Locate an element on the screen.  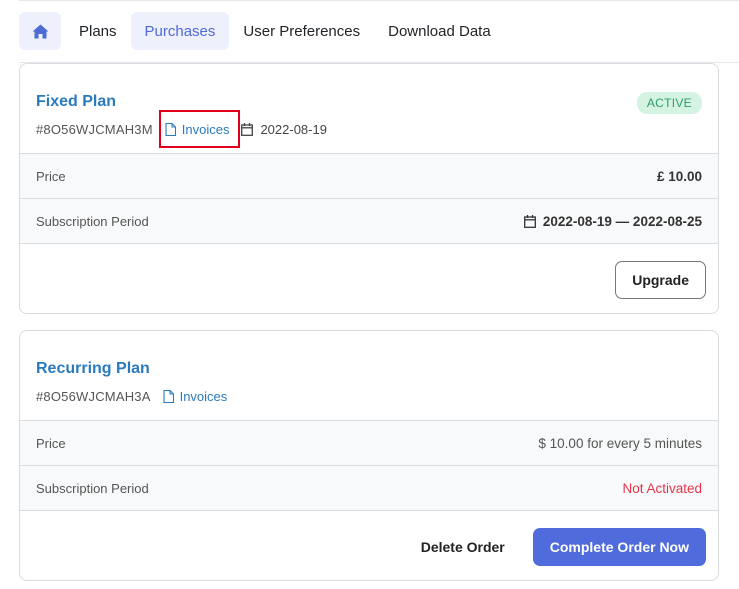
tab-plans: Plans is located at coordinates (98, 31).